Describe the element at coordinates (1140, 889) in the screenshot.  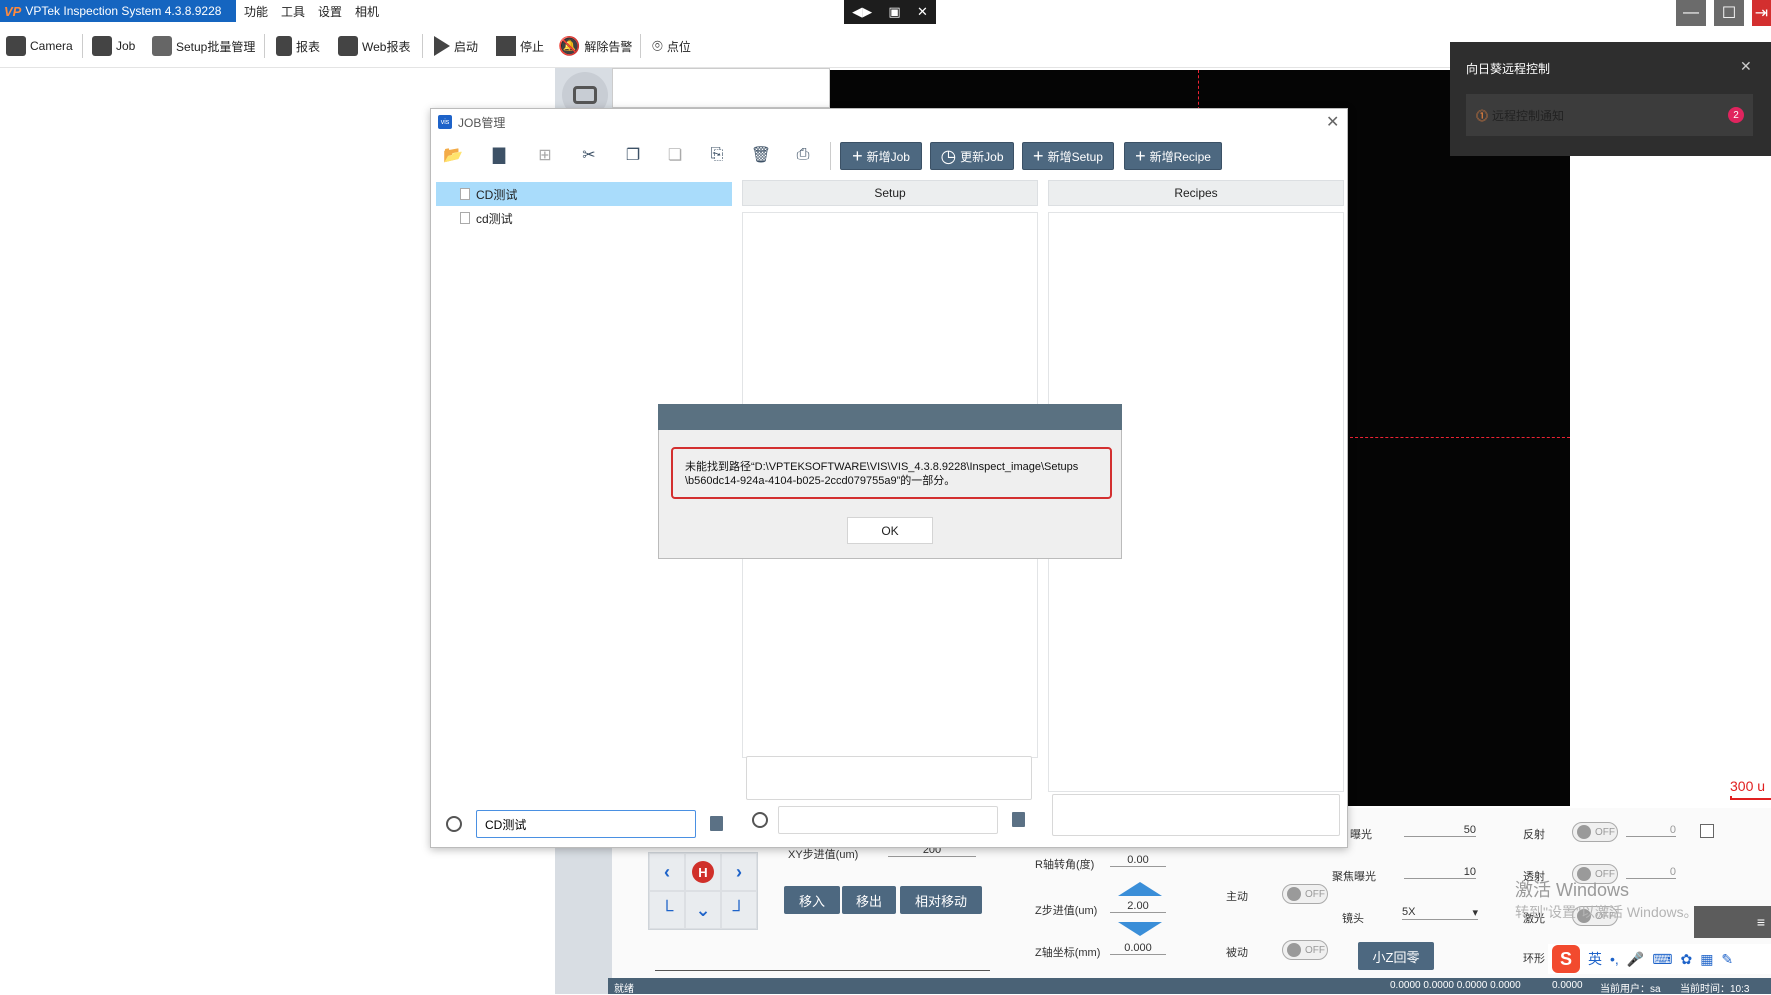
I see `z-up-arrow-icon` at that location.